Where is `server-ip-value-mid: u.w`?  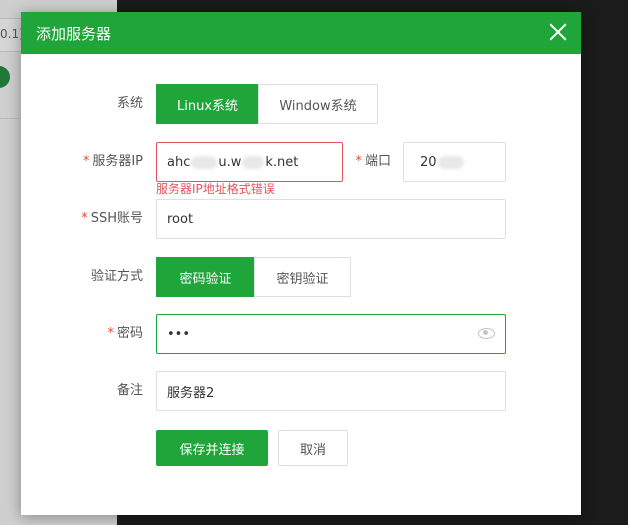 server-ip-value-mid: u.w is located at coordinates (230, 162).